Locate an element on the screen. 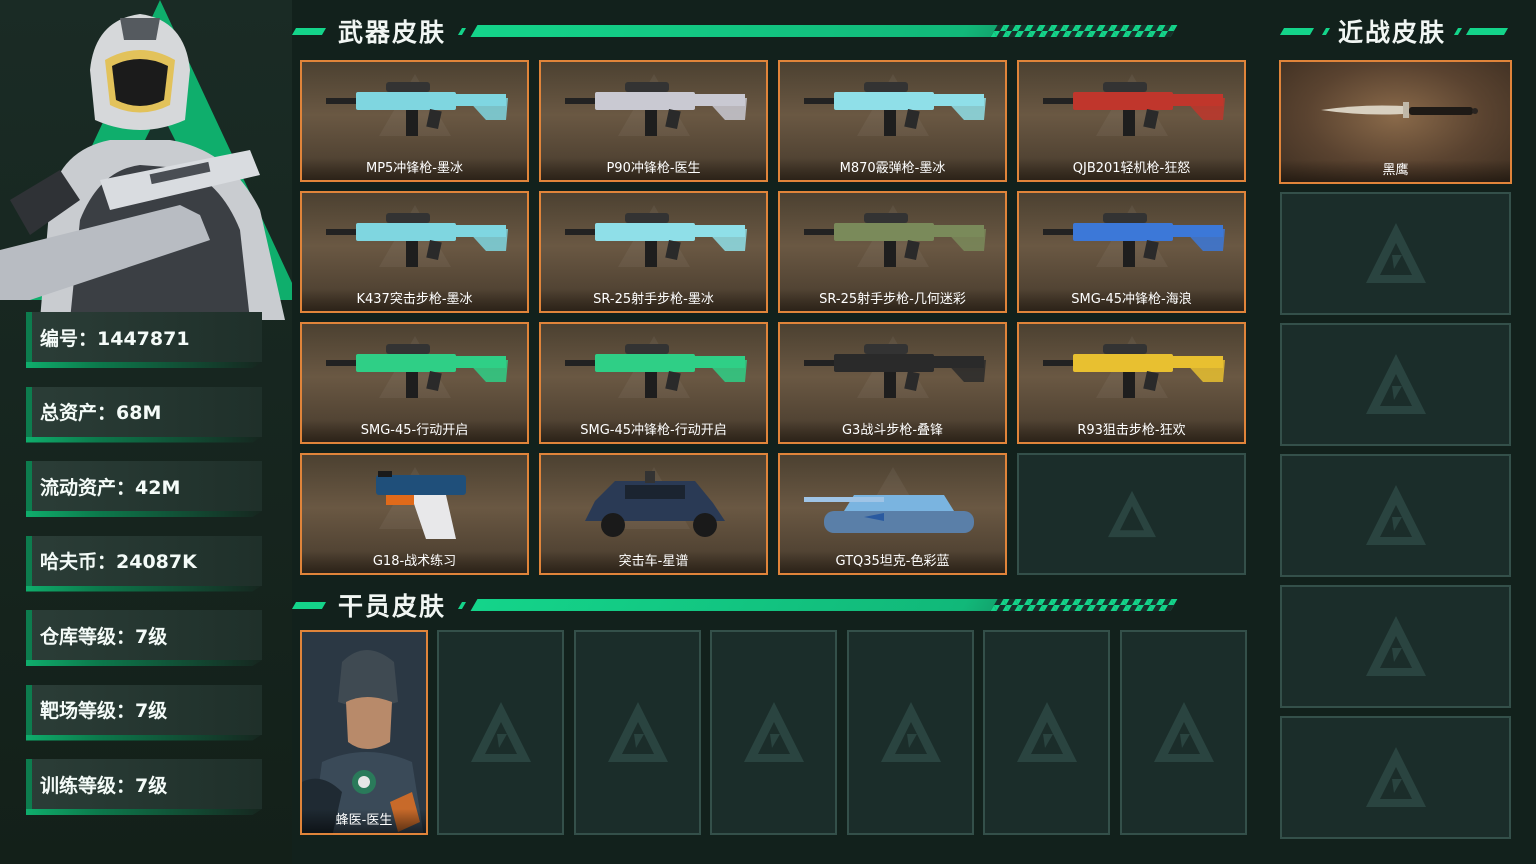 This screenshot has width=1536, height=864. agent-skins-title: 干员皮肤 is located at coordinates (392, 606).